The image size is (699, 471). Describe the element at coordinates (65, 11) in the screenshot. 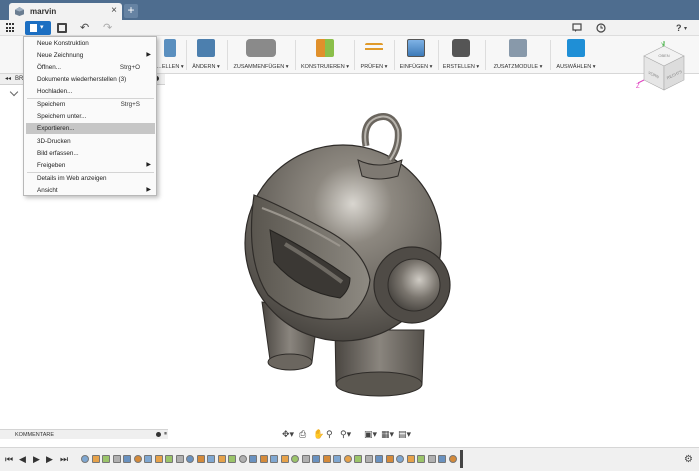

I see `document-tab: marvin ×` at that location.